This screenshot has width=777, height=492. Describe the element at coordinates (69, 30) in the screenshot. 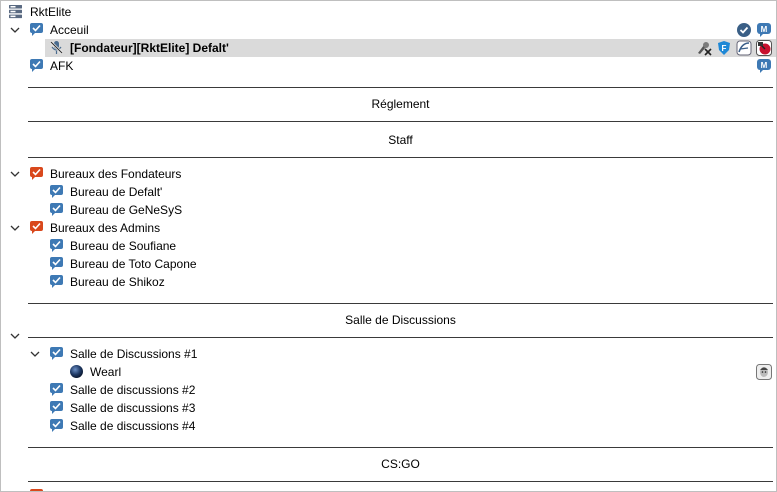

I see `channel-label: Acceuil` at that location.